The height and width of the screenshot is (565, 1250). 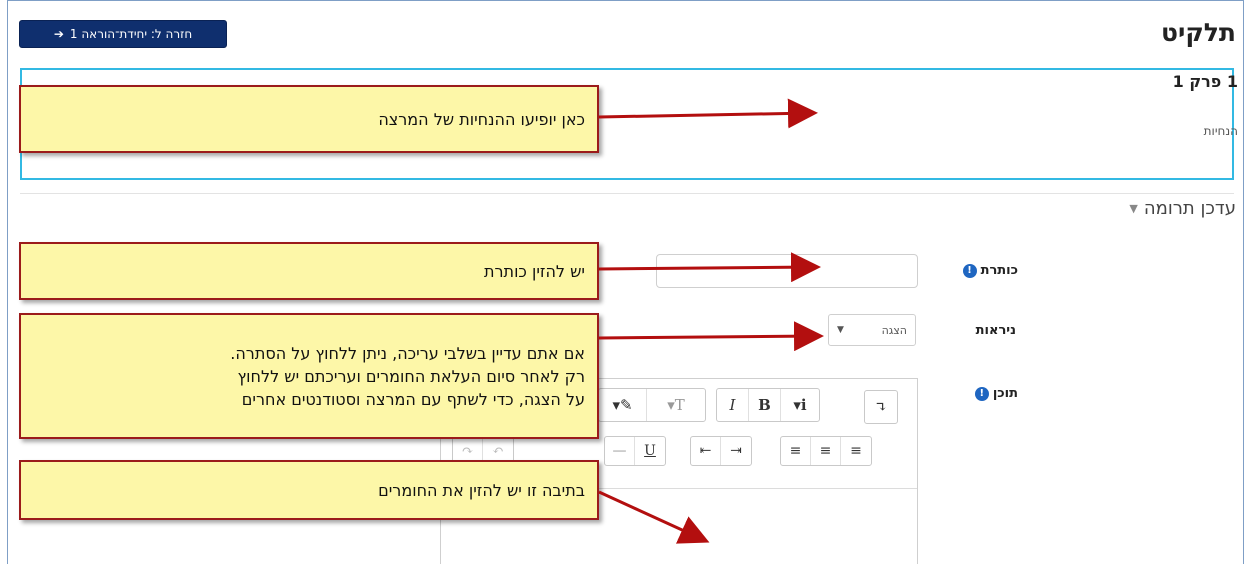 I want to click on visibility-label-row: ניראות, so click(x=996, y=330).